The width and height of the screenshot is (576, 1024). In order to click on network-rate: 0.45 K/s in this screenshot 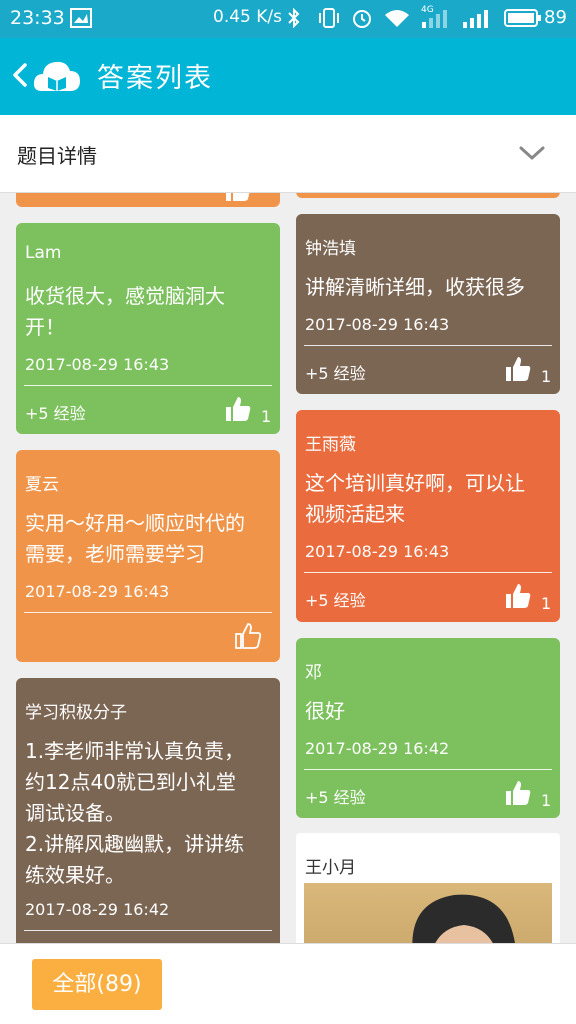, I will do `click(247, 17)`.